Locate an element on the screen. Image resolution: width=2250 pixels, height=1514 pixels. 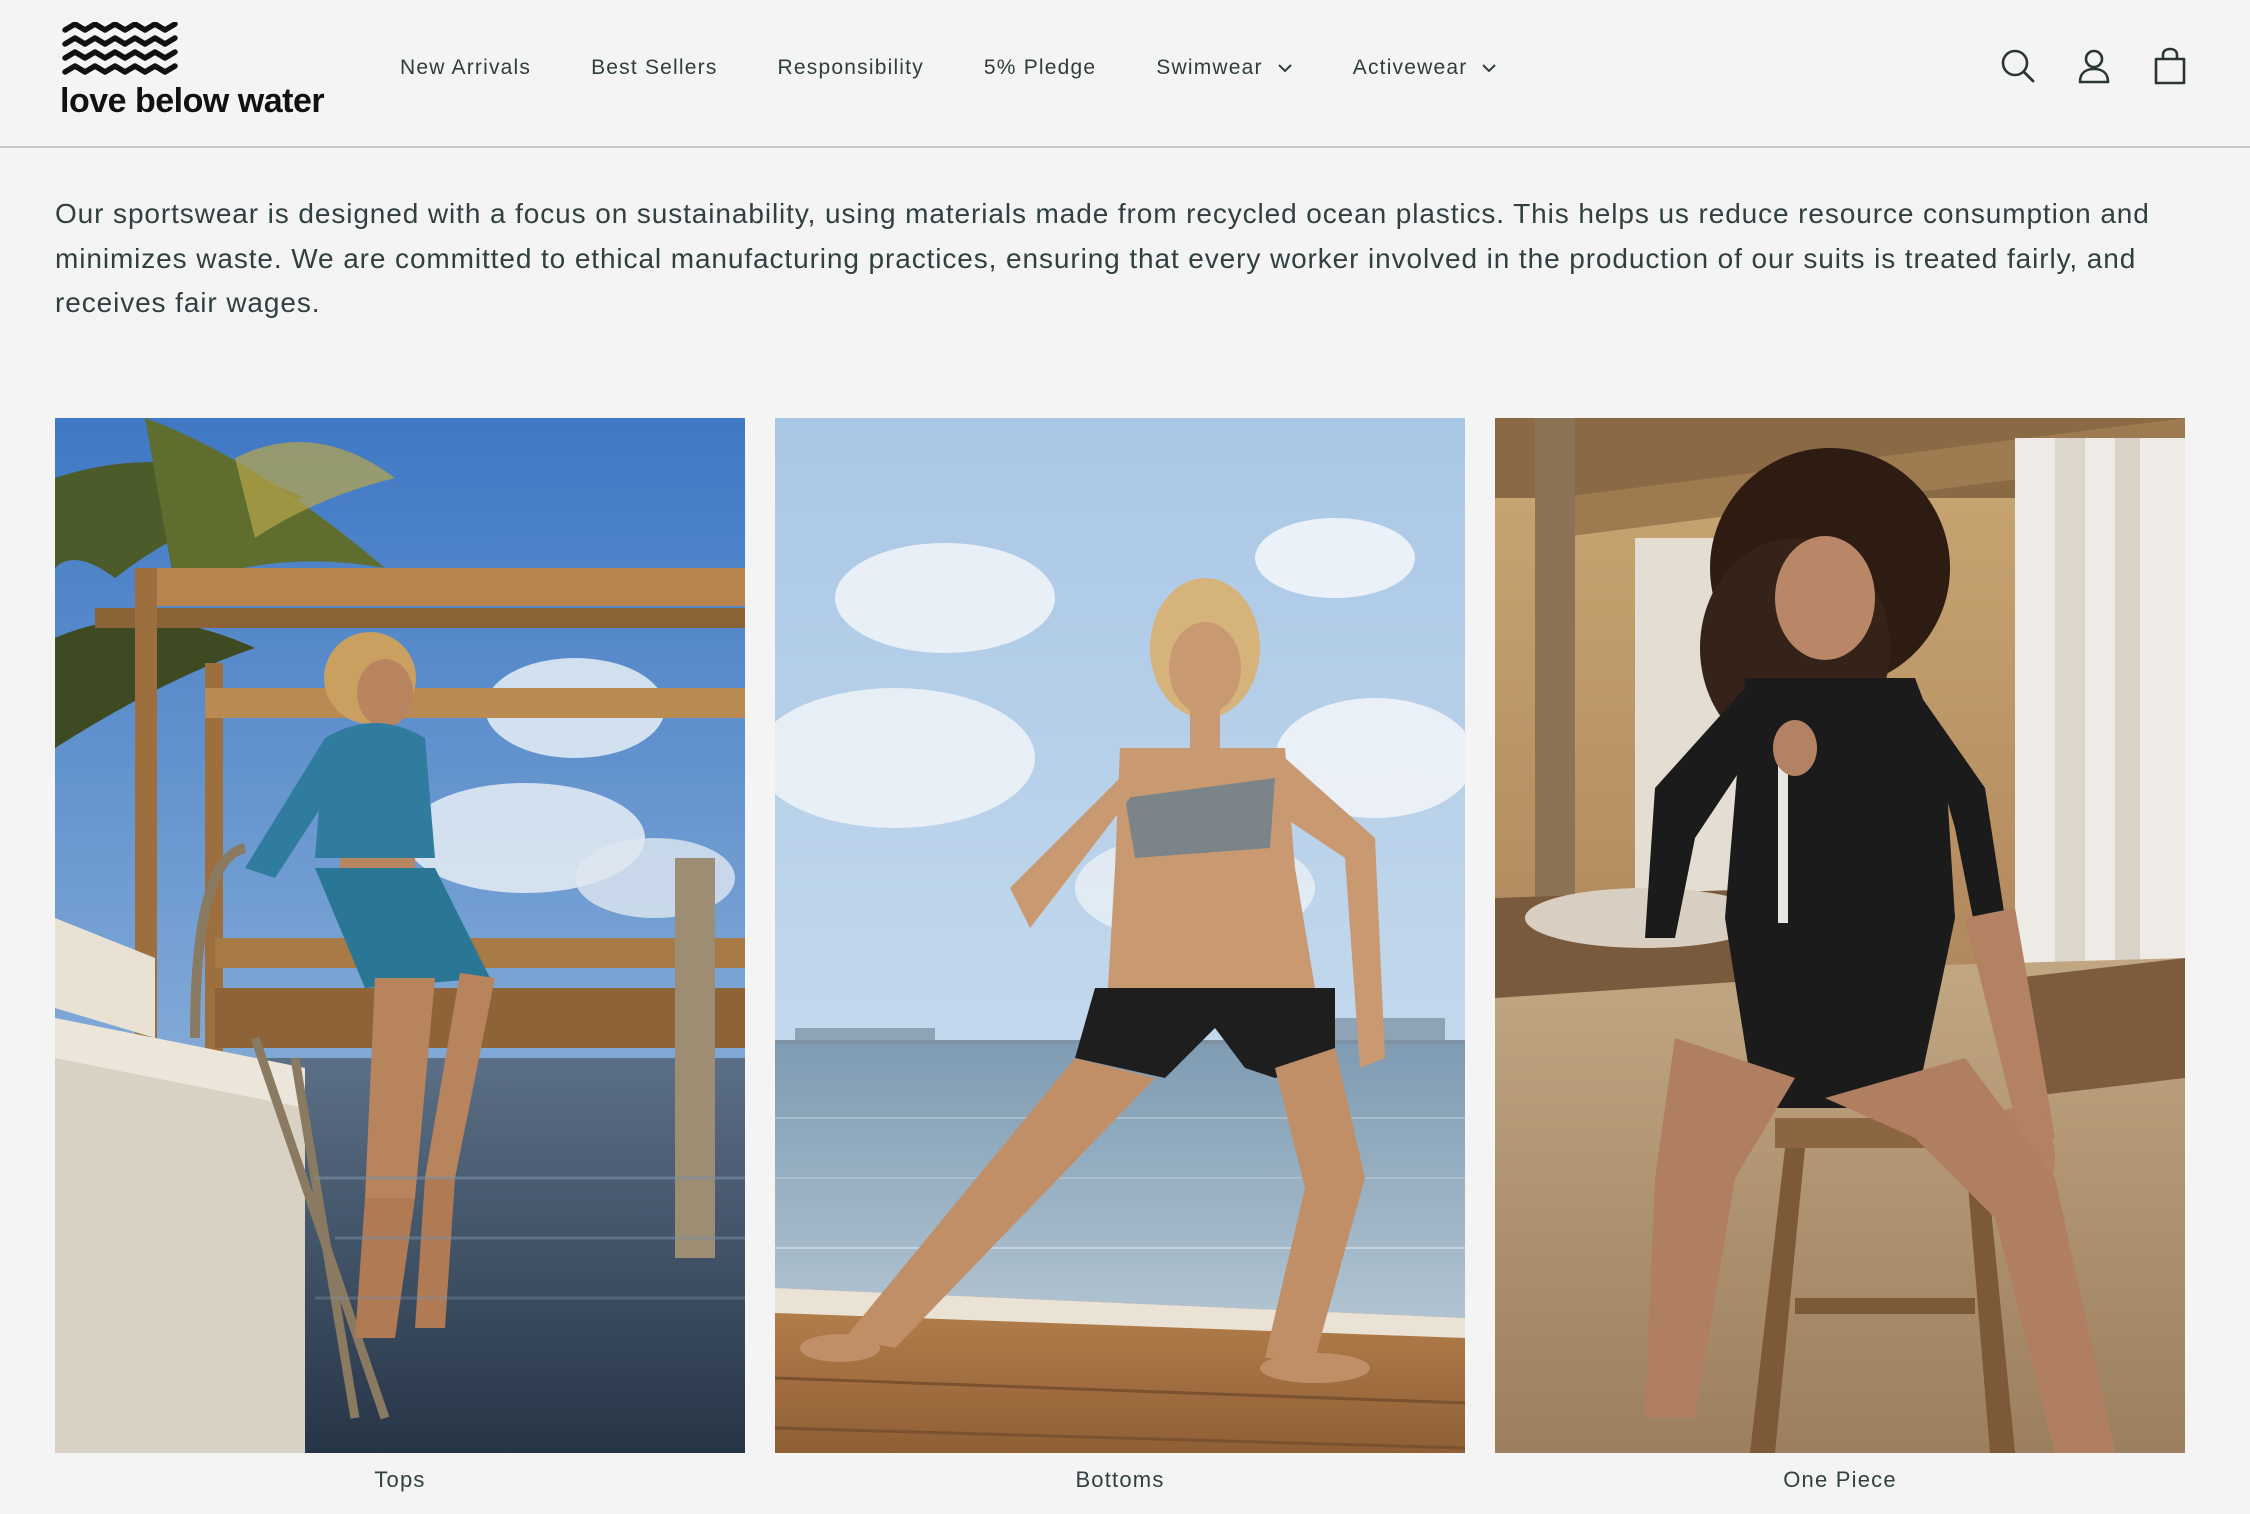
nav-item-label: New Arrivals is located at coordinates (466, 67).